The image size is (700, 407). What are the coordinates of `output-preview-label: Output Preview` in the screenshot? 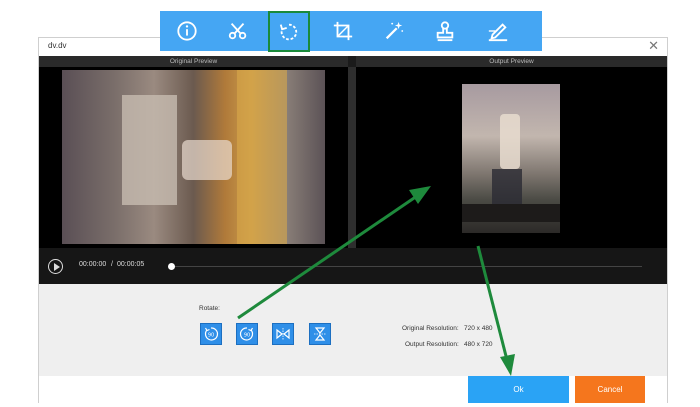 It's located at (511, 61).